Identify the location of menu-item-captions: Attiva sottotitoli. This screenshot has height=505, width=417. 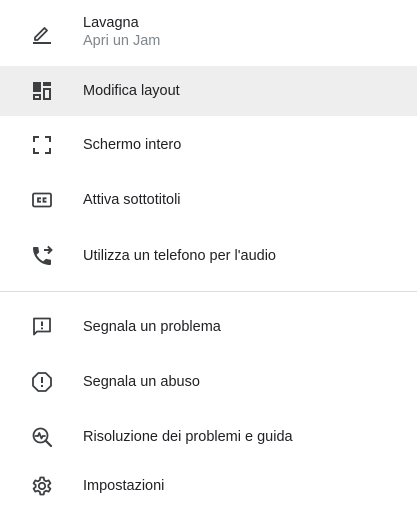
(208, 200).